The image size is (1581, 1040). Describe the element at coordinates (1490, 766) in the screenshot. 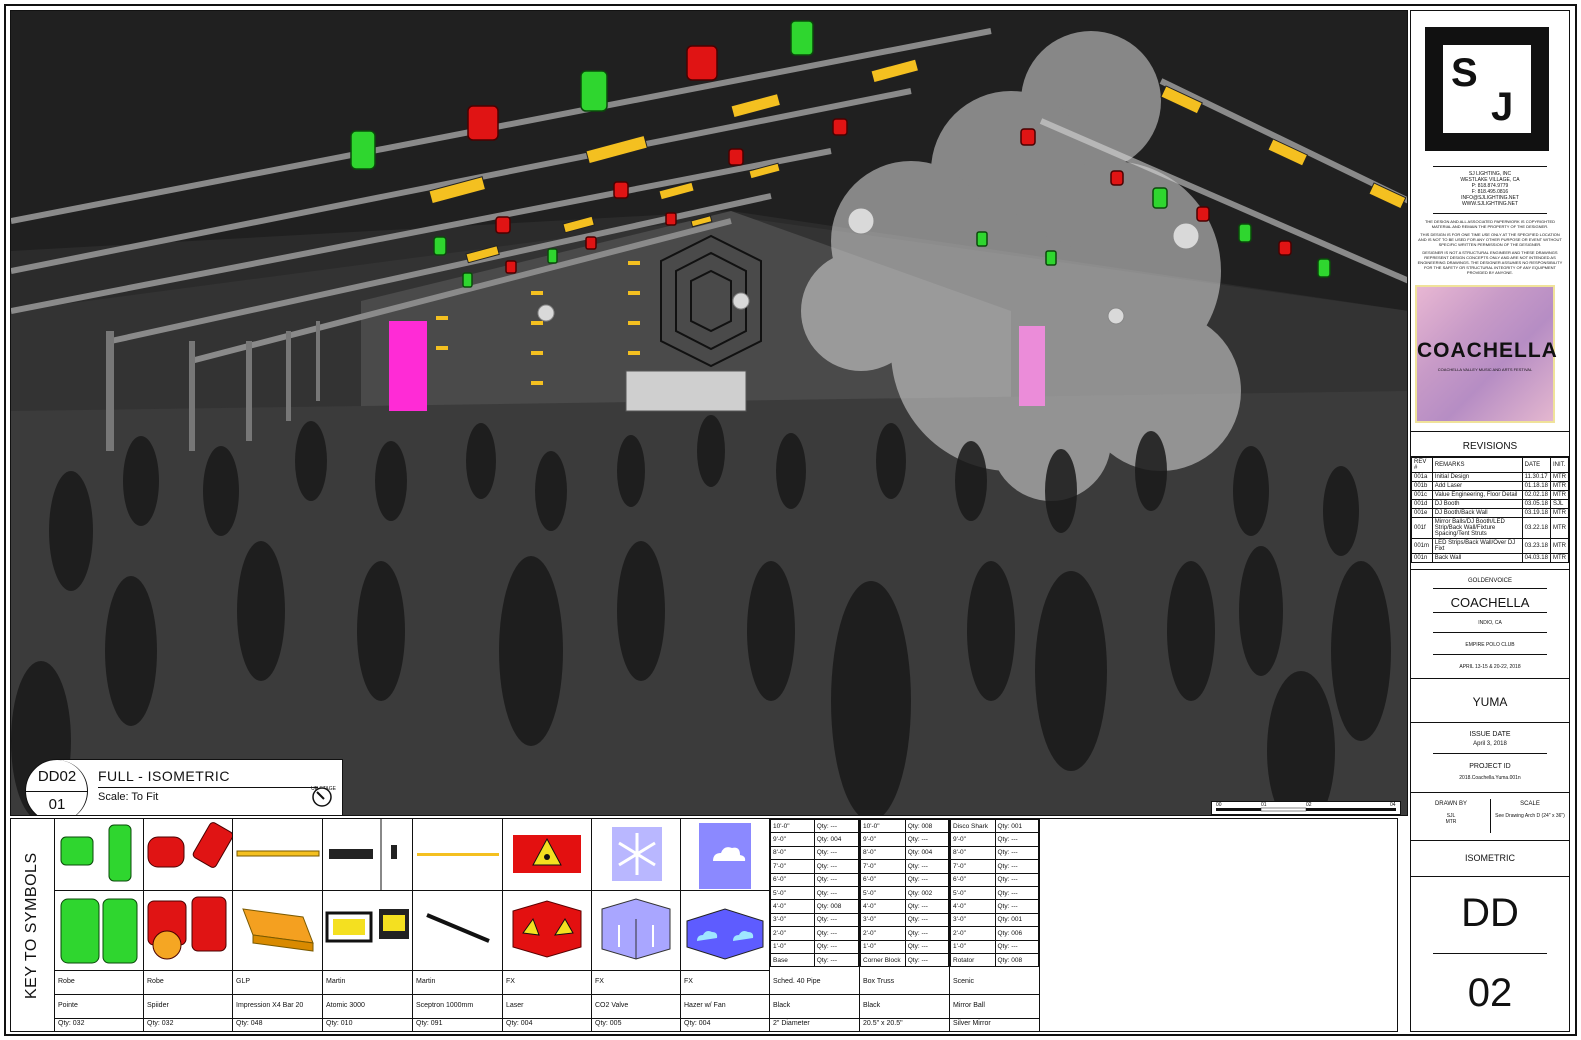

I see `project-id-label: PROJECT ID` at that location.